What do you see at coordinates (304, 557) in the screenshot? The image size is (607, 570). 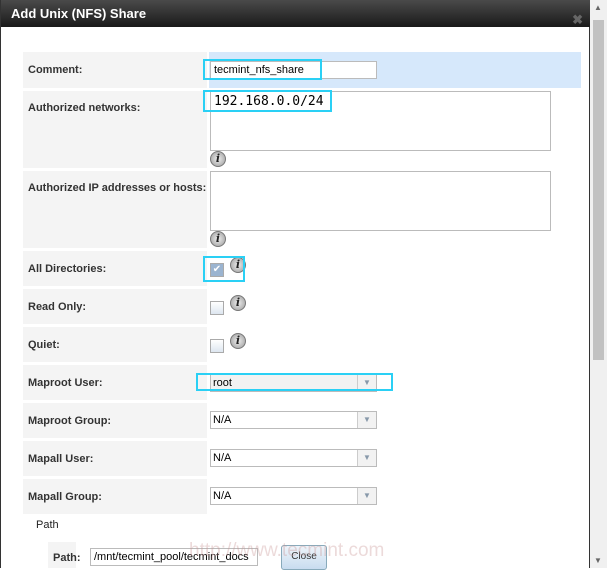 I see `path-close-button: Close` at bounding box center [304, 557].